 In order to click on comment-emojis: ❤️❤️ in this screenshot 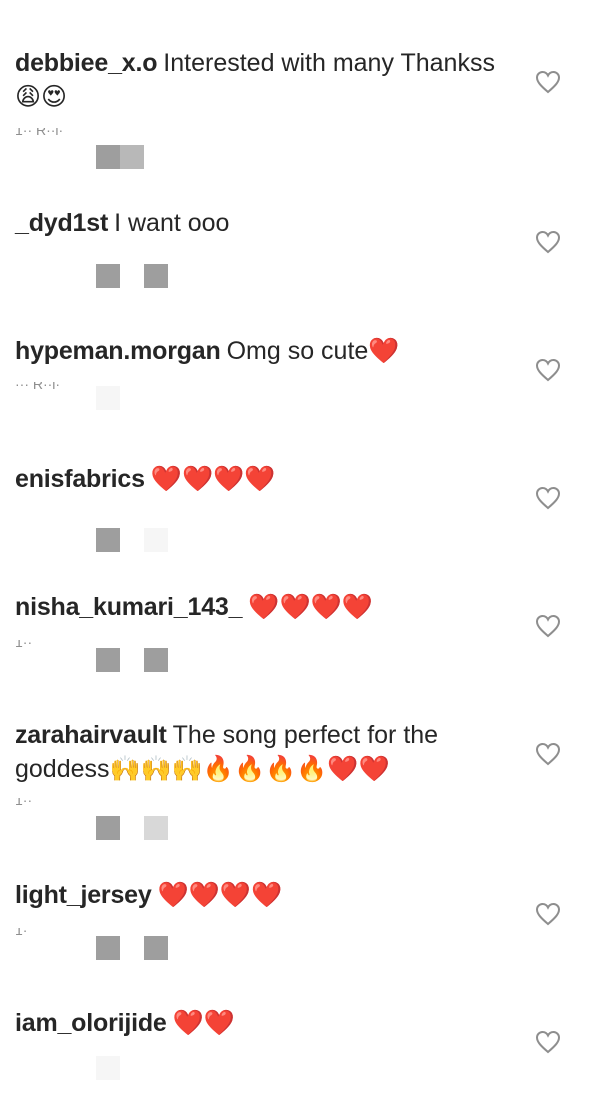, I will do `click(203, 1022)`.